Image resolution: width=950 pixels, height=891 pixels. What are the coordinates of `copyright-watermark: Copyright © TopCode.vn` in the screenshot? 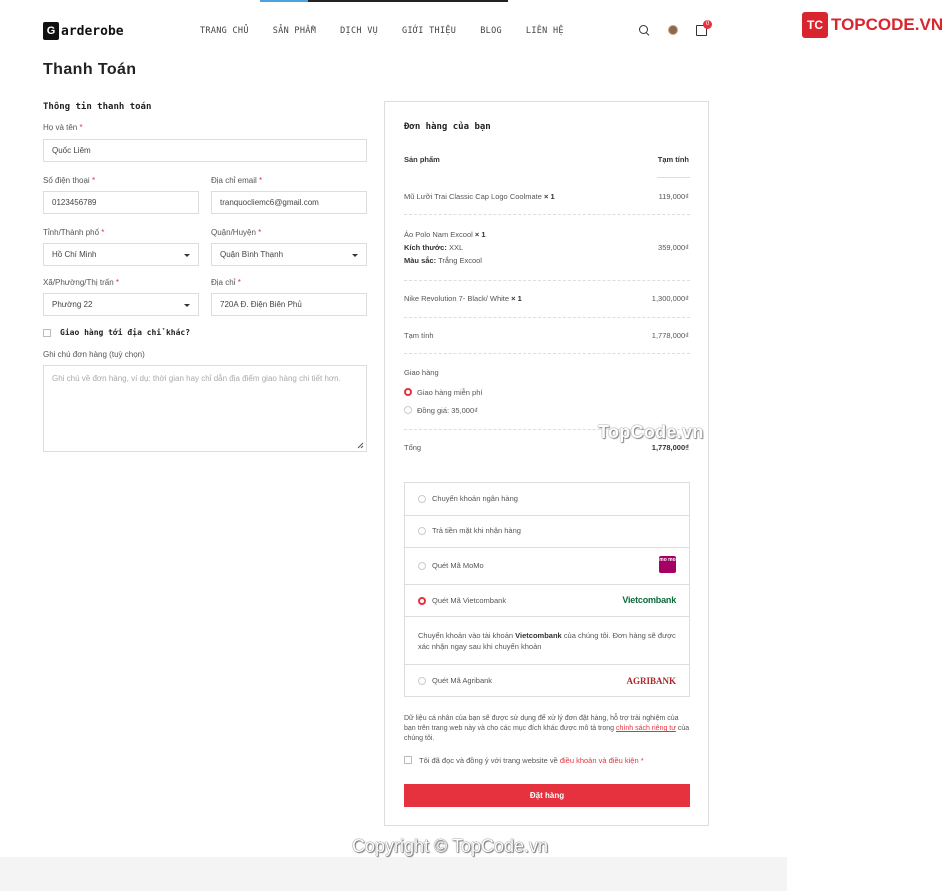 It's located at (450, 846).